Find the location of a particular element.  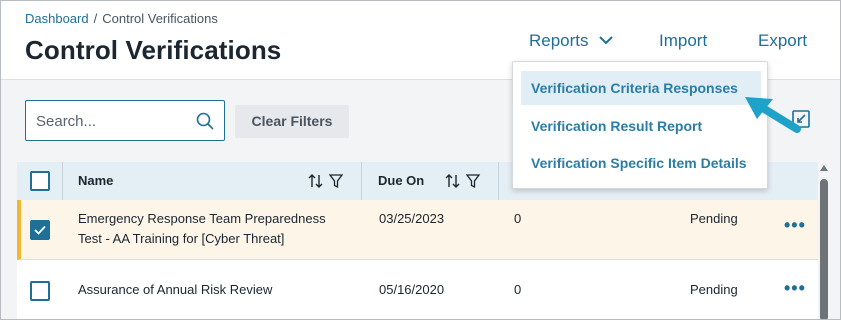

menu-item-verification-result-report: Verification Result Report is located at coordinates (641, 126).